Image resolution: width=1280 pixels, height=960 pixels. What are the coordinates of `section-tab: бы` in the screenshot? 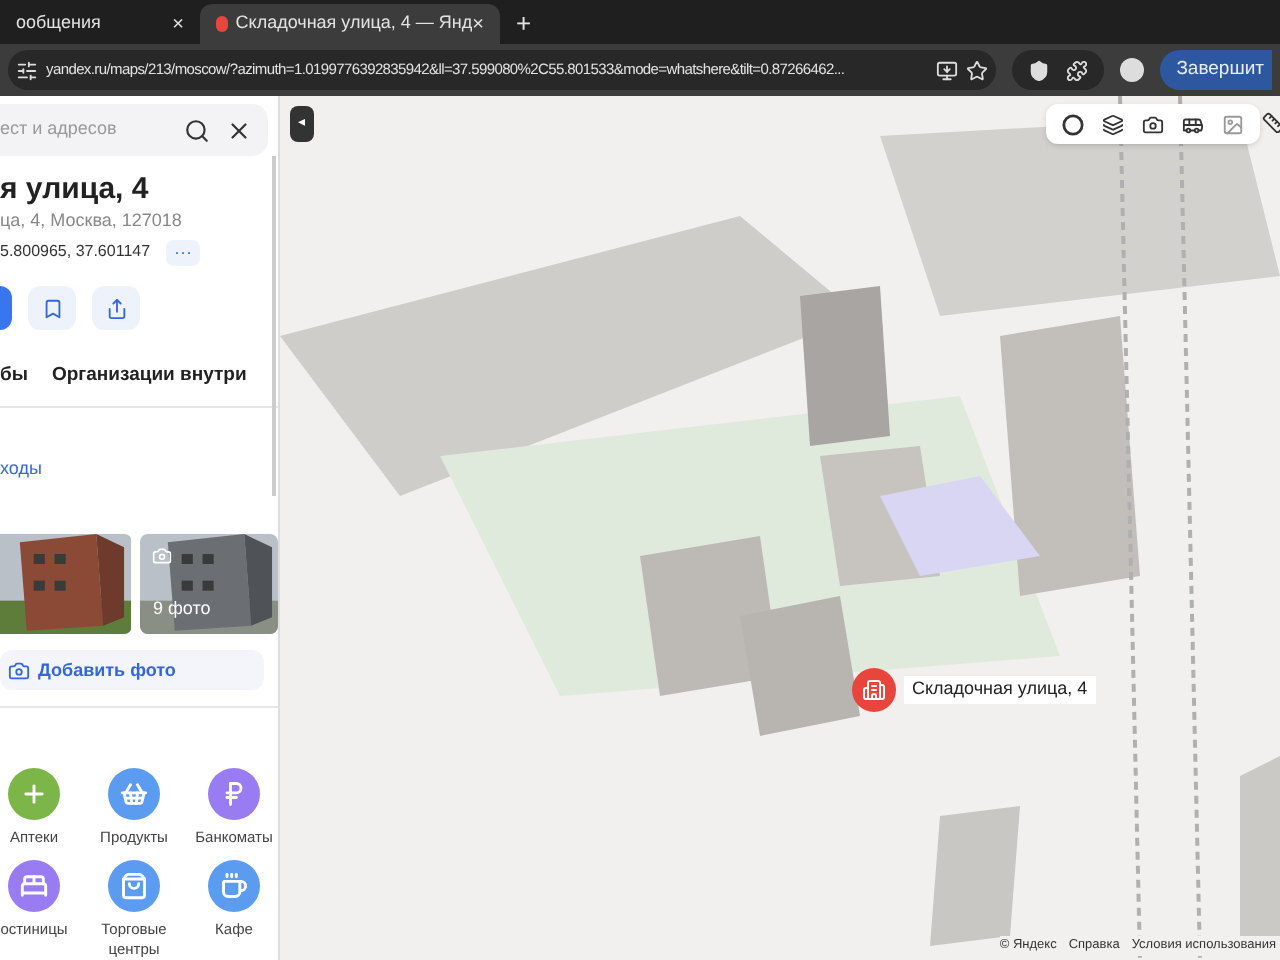 It's located at (14, 376).